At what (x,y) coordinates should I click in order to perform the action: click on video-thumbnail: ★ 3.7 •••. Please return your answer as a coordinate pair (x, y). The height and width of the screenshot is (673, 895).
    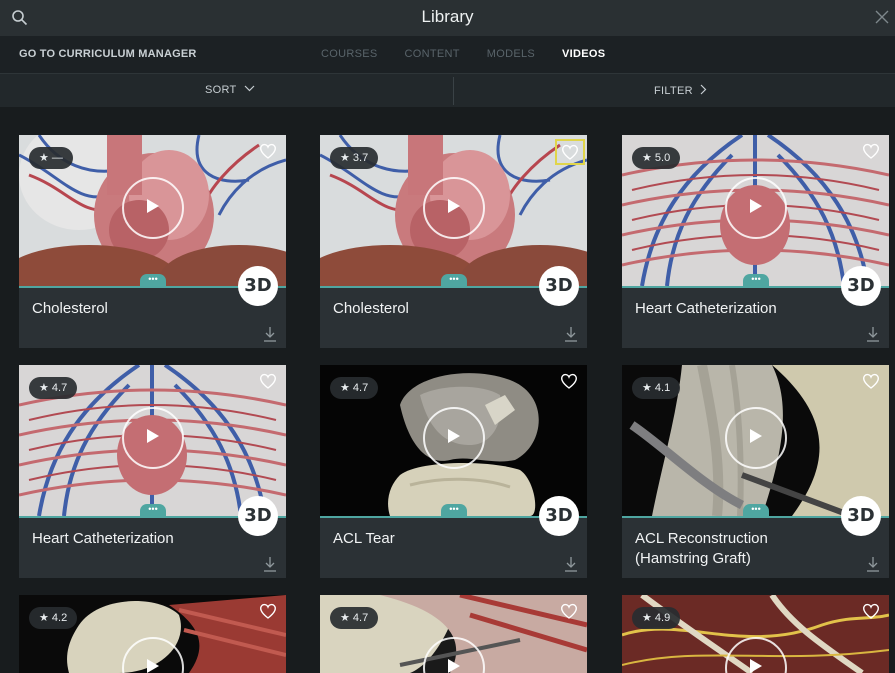
    Looking at the image, I should click on (453, 210).